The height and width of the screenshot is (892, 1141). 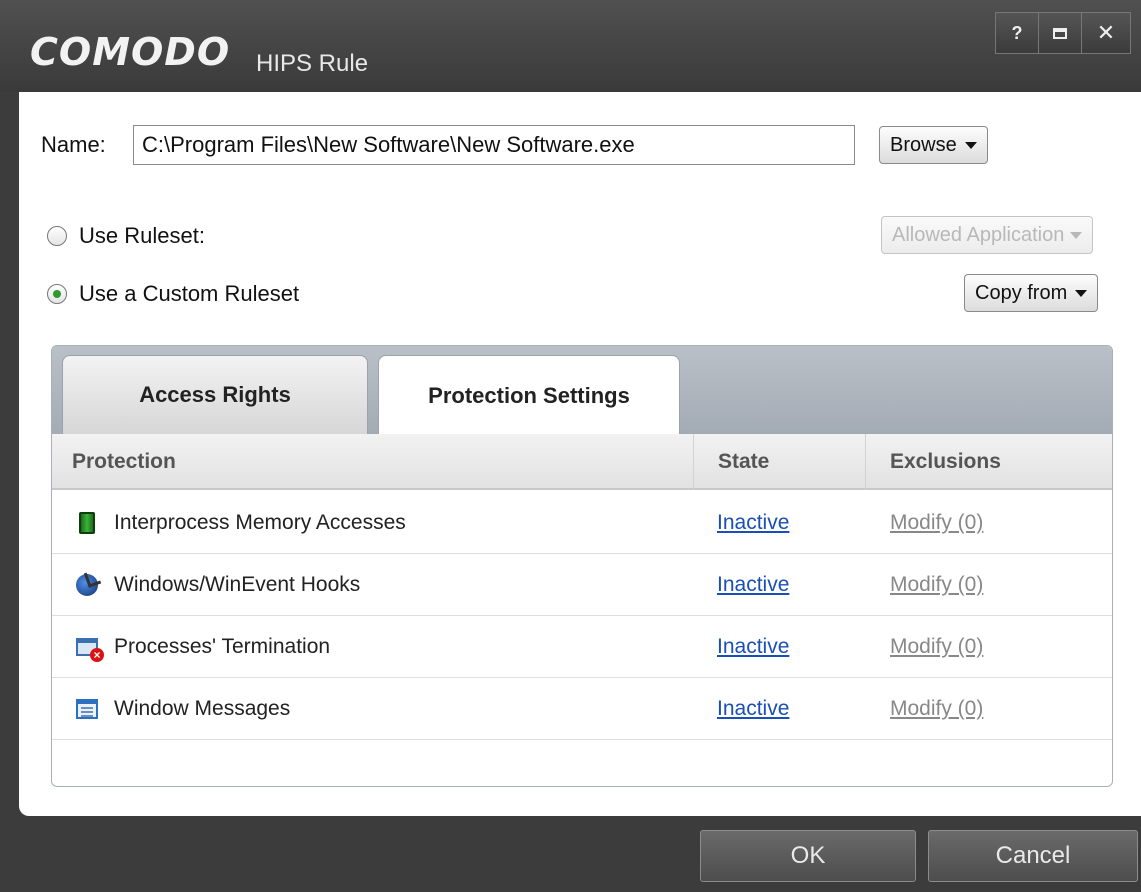 What do you see at coordinates (90, 650) in the screenshot?
I see `process-terminate-icon` at bounding box center [90, 650].